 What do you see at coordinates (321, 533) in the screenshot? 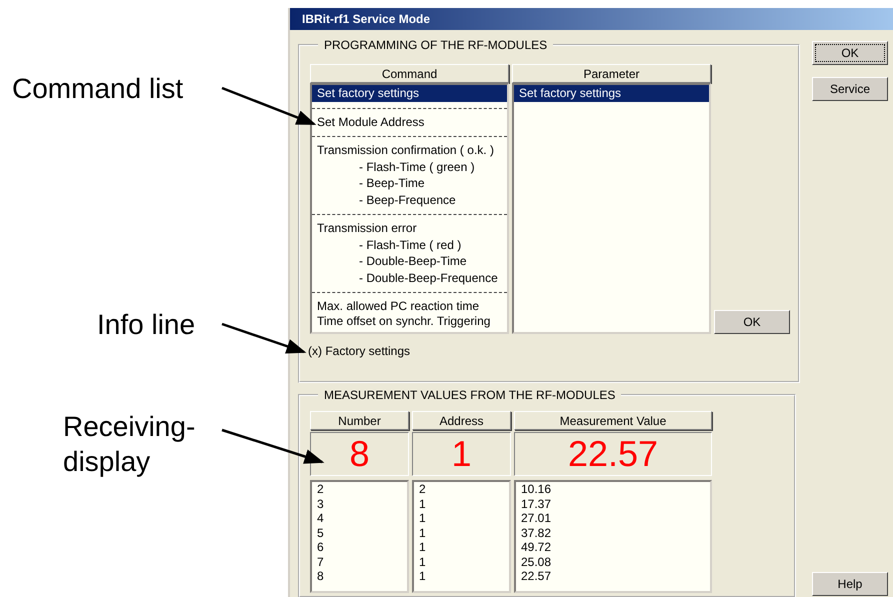
I see `list-cell-text: 5` at bounding box center [321, 533].